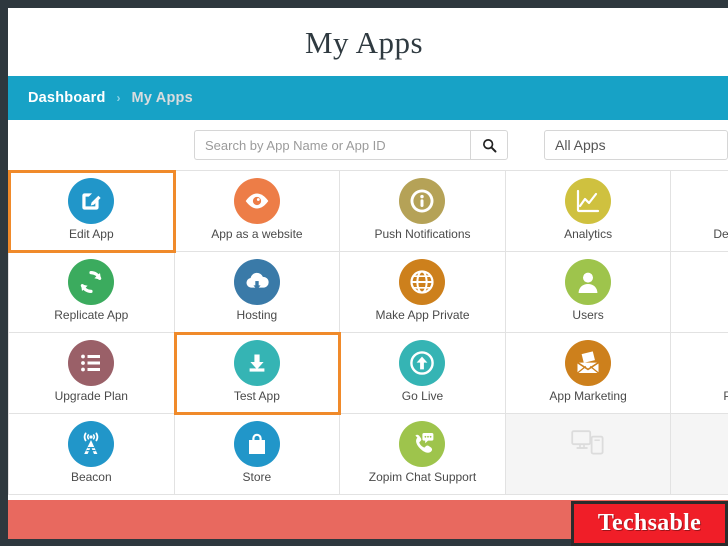 The image size is (728, 546). What do you see at coordinates (588, 396) in the screenshot?
I see `tile-label: App Marketing` at bounding box center [588, 396].